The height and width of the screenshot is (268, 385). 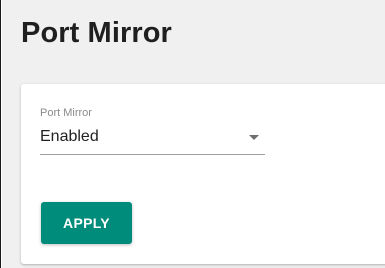 I want to click on port-mirror-select: Port Mirror Enabled, so click(x=152, y=127).